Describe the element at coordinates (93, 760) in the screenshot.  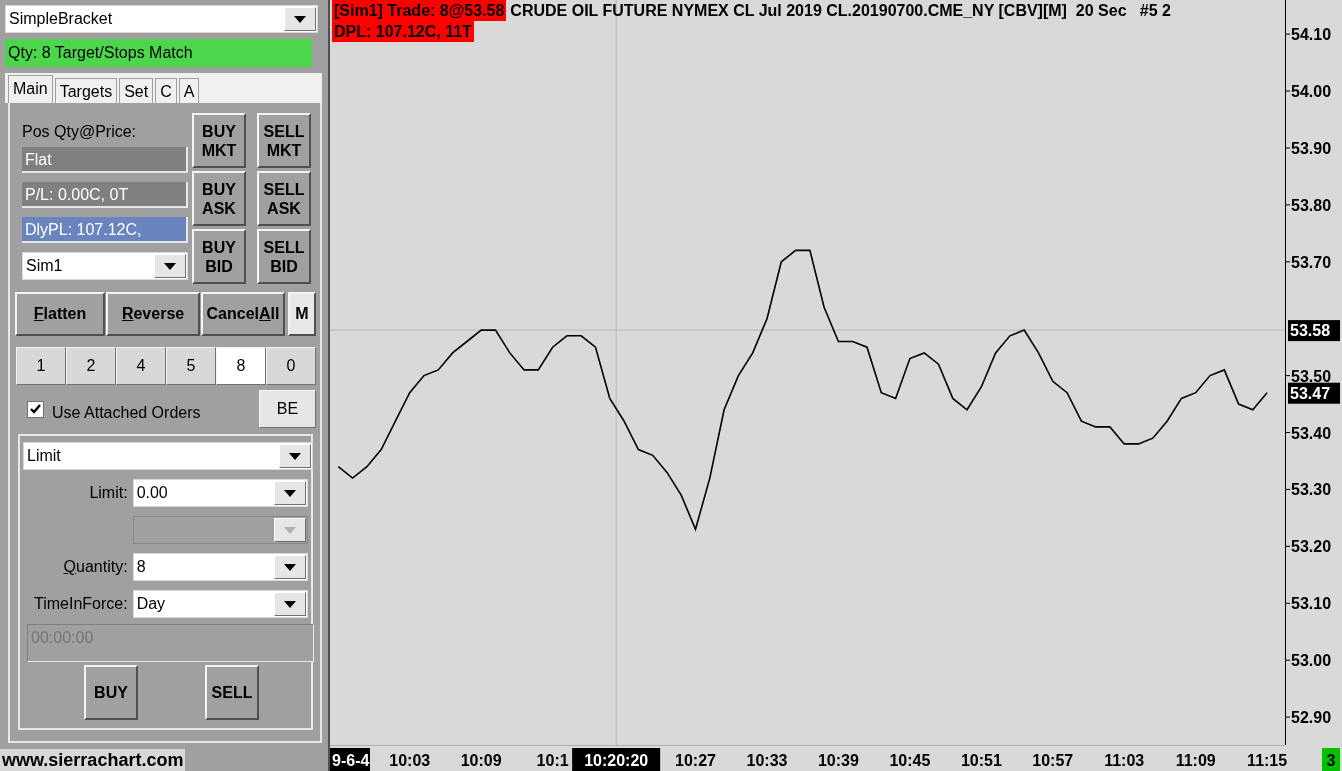
I see `website-link: www.sierrachart.com` at that location.